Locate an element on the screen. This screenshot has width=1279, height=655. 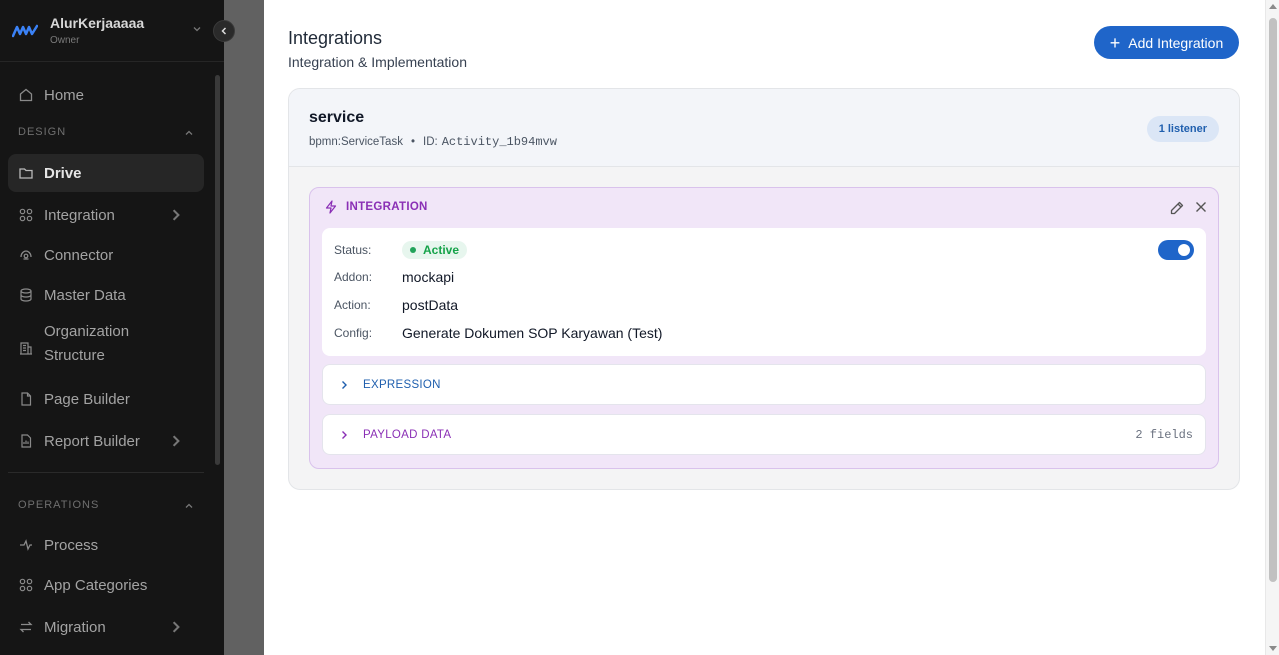
scroll-down-icon is located at coordinates (1273, 648).